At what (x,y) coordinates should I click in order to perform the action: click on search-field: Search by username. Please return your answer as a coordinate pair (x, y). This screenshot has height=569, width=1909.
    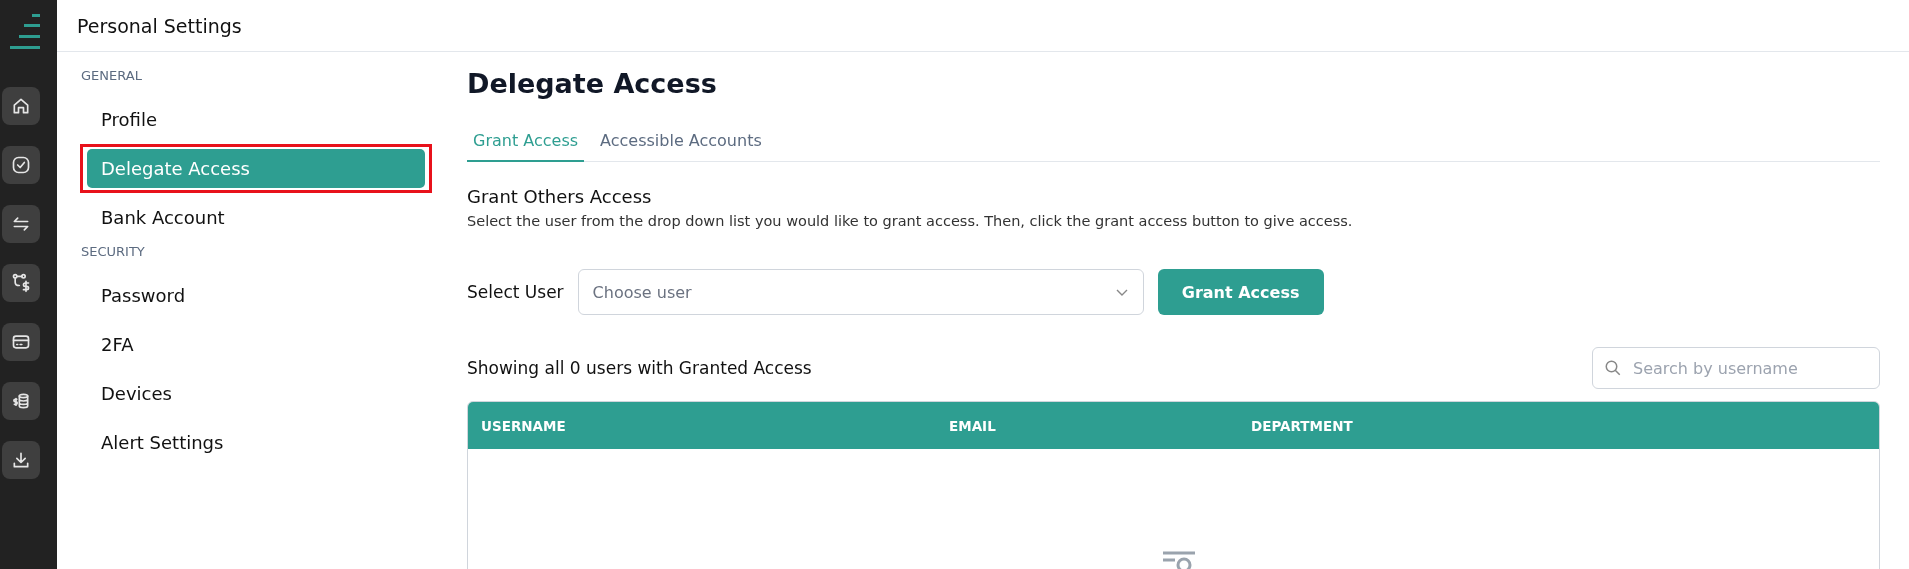
    Looking at the image, I should click on (1736, 368).